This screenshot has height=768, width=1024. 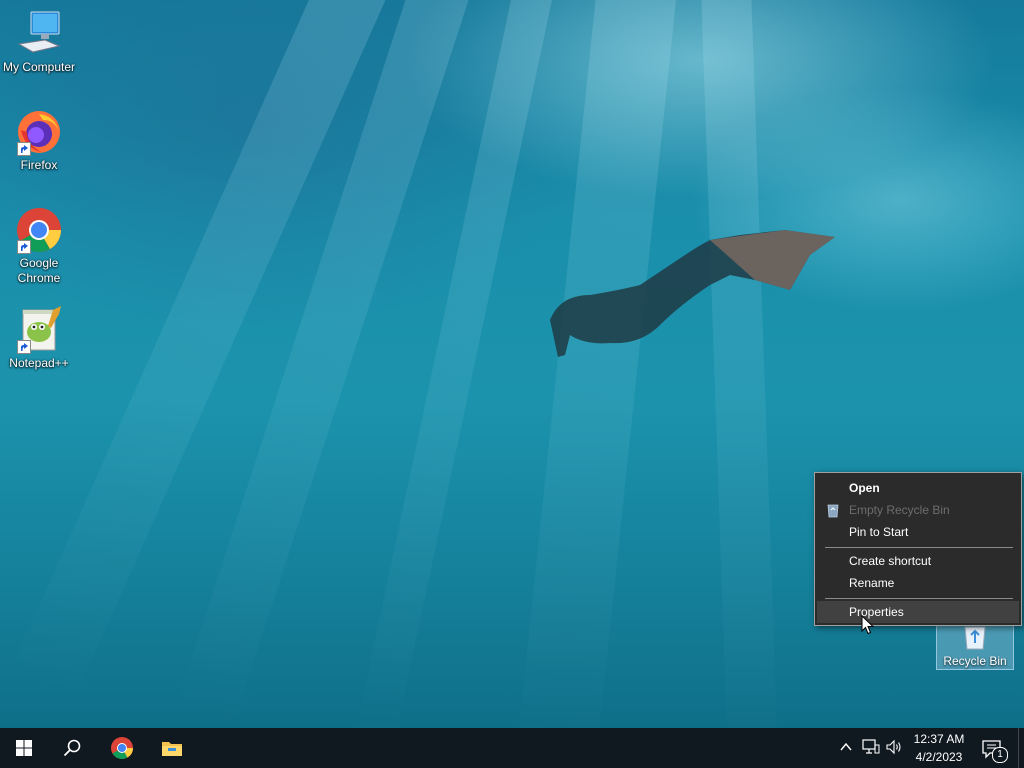 I want to click on search-button, so click(x=72, y=748).